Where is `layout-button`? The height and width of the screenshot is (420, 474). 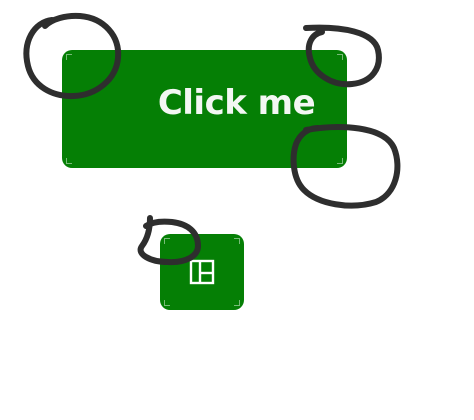
layout-button is located at coordinates (202, 272).